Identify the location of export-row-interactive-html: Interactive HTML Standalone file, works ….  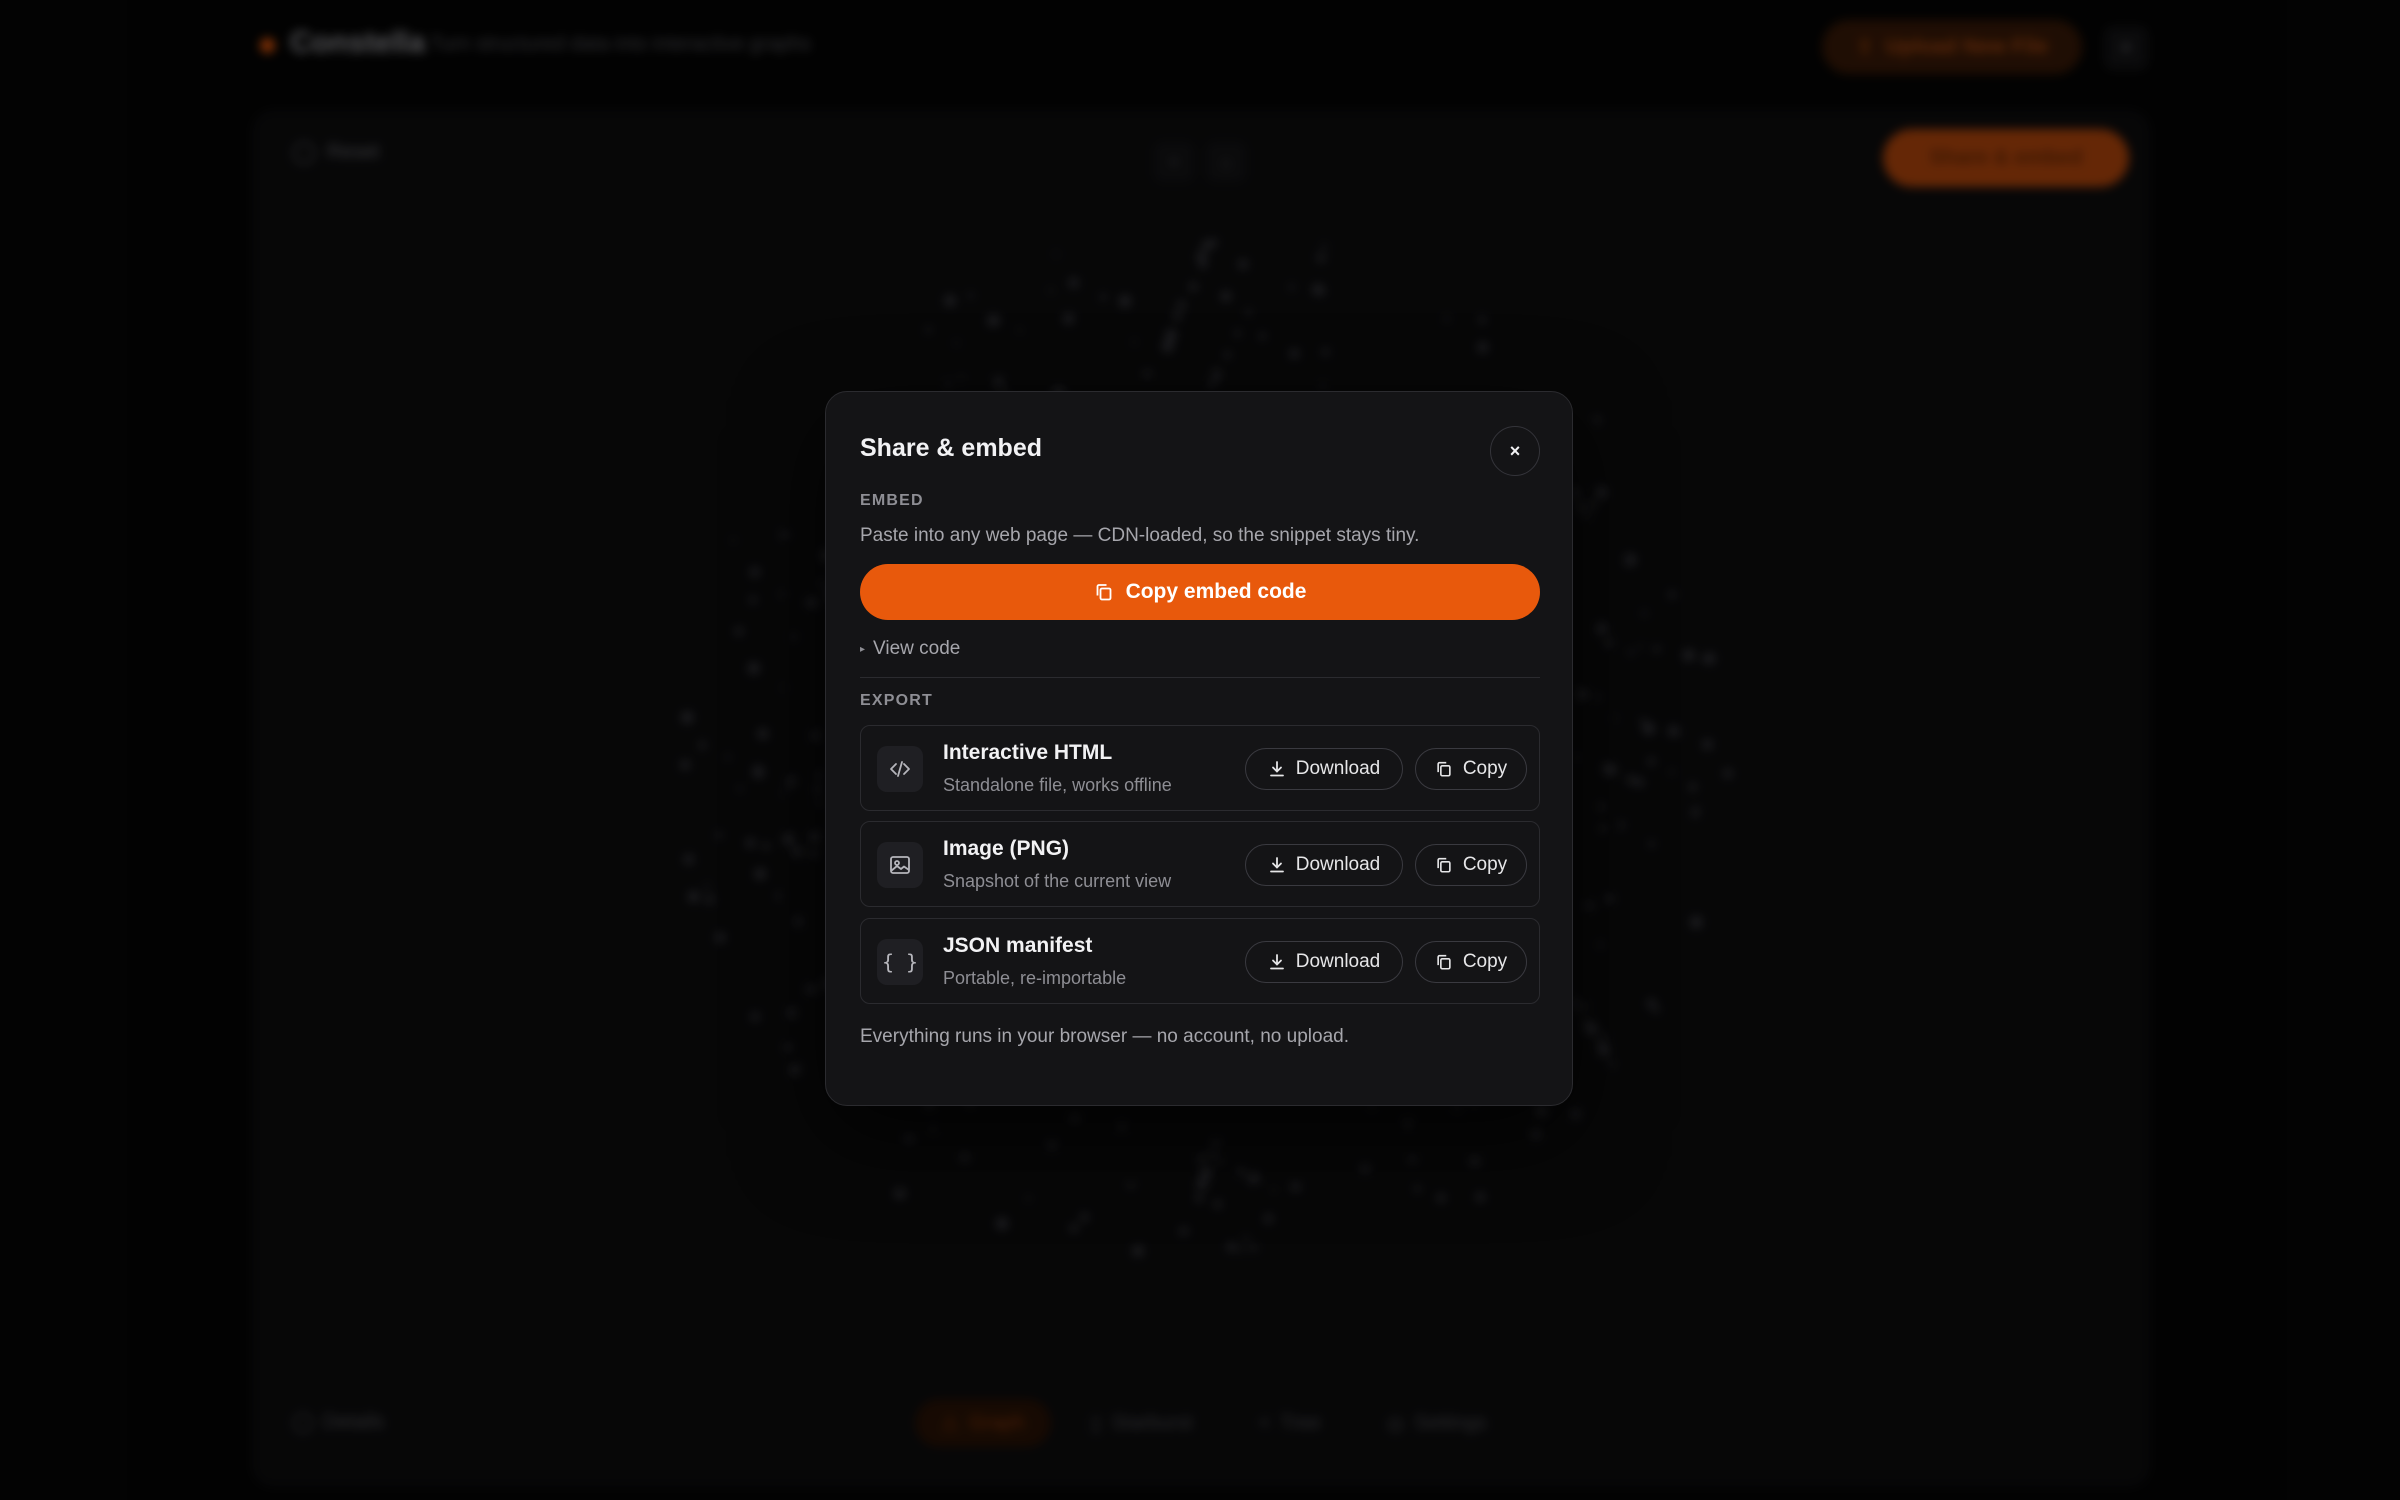
(1200, 768).